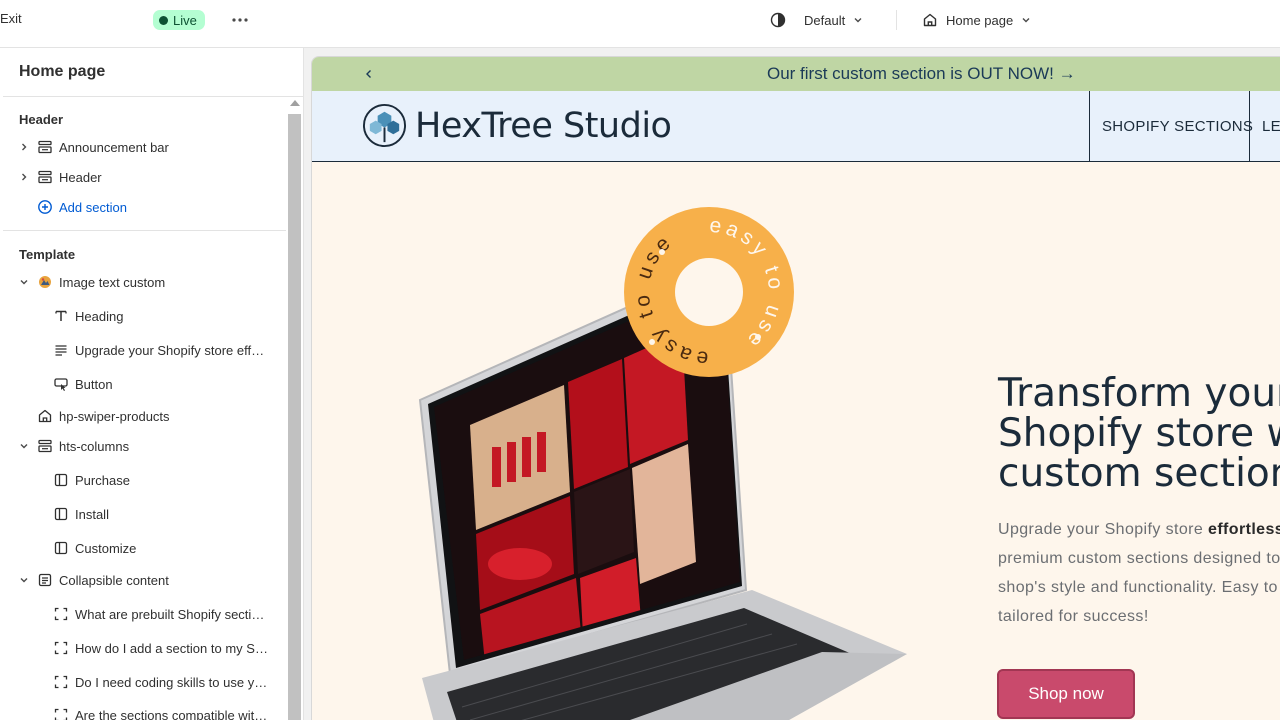 Image resolution: width=1280 pixels, height=720 pixels. What do you see at coordinates (144, 480) in the screenshot?
I see `block-item-purchase: Purchase` at bounding box center [144, 480].